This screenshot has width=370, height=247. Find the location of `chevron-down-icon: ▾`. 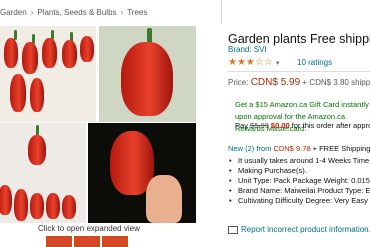

chevron-down-icon: ▾ is located at coordinates (278, 63).